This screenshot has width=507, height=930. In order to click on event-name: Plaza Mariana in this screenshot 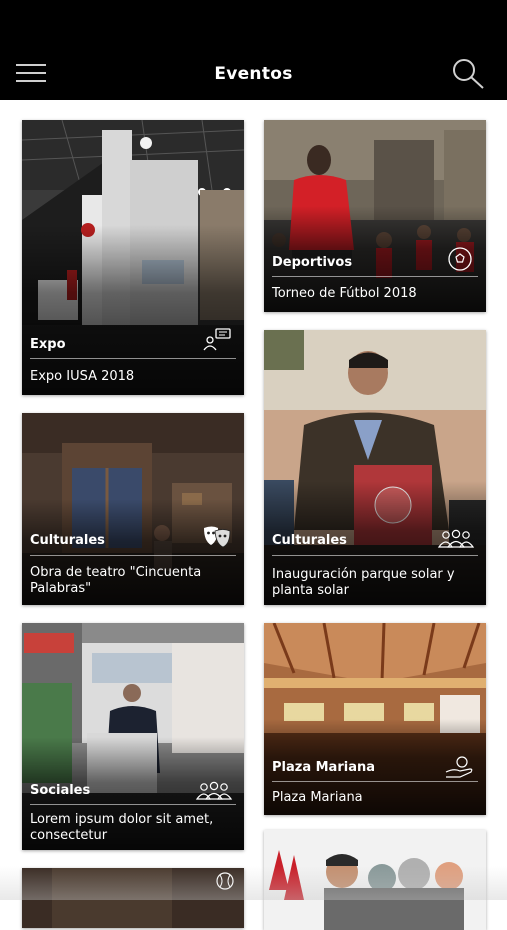, I will do `click(317, 797)`.